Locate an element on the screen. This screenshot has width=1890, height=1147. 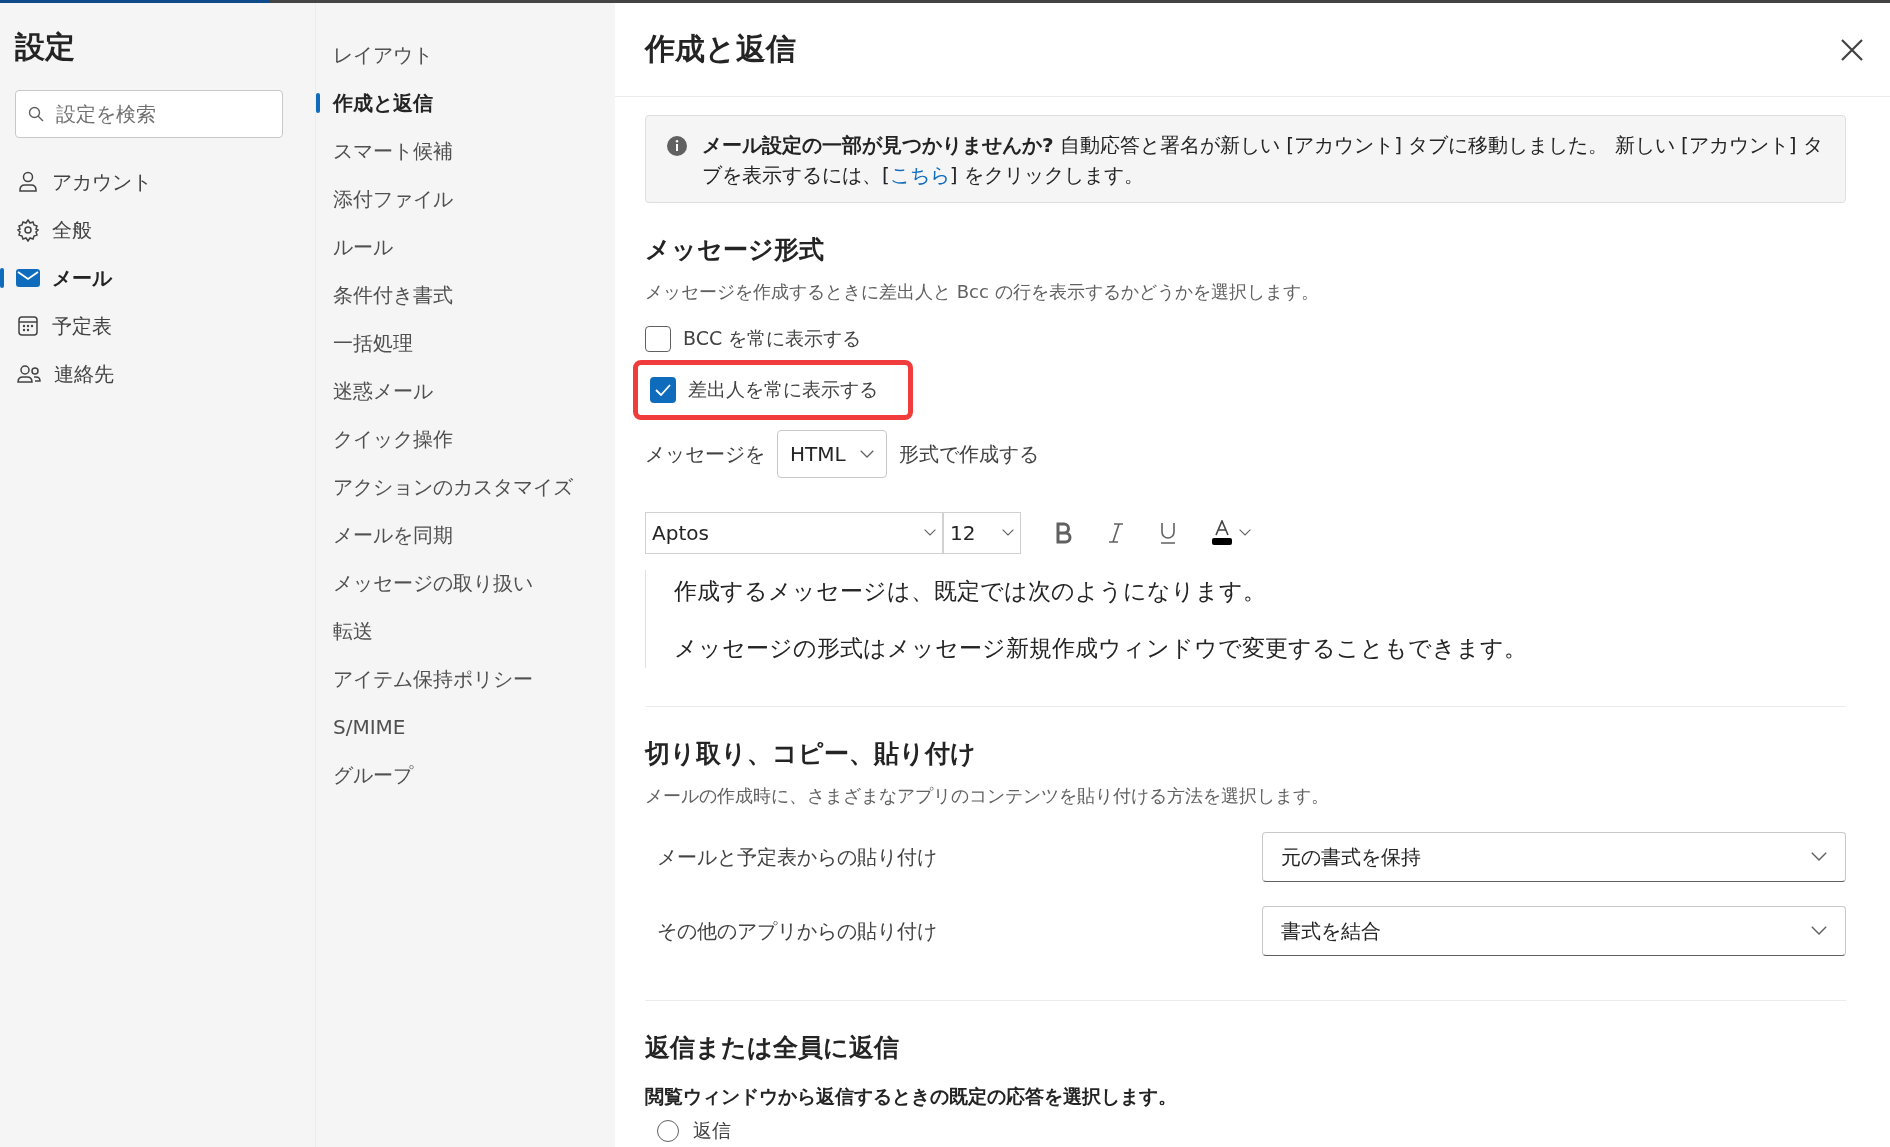
section-description: メールの作成時に、さまざまなアプリのコンテンツを貼り付ける方法を選択します。 is located at coordinates (987, 796).